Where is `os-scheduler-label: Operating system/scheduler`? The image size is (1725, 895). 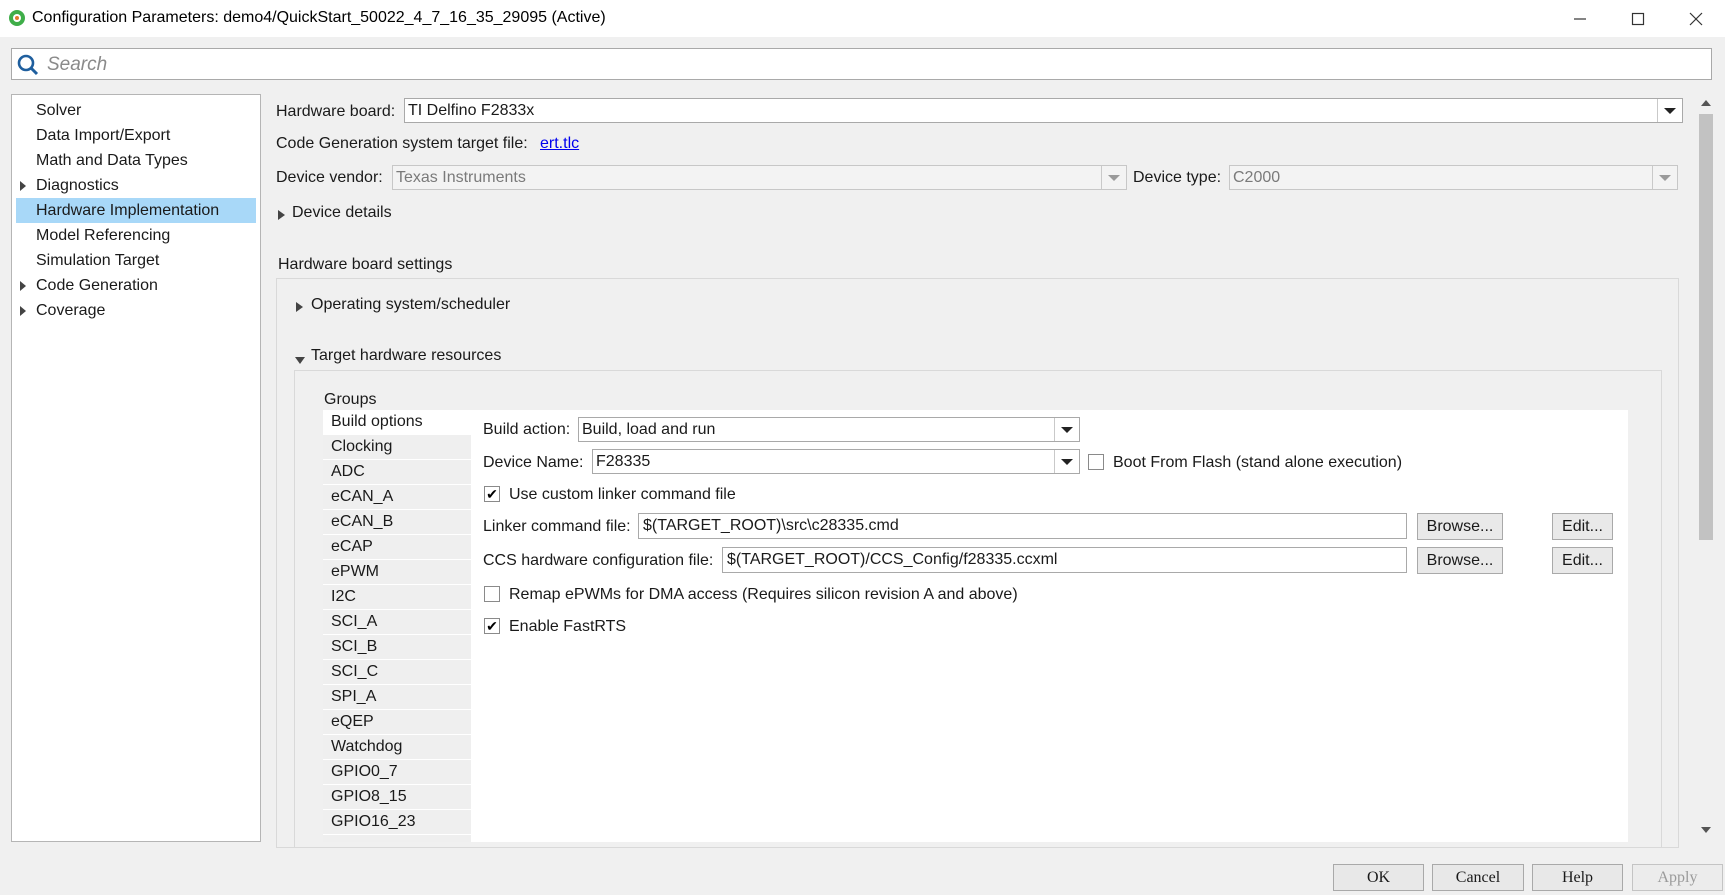
os-scheduler-label: Operating system/scheduler is located at coordinates (410, 305).